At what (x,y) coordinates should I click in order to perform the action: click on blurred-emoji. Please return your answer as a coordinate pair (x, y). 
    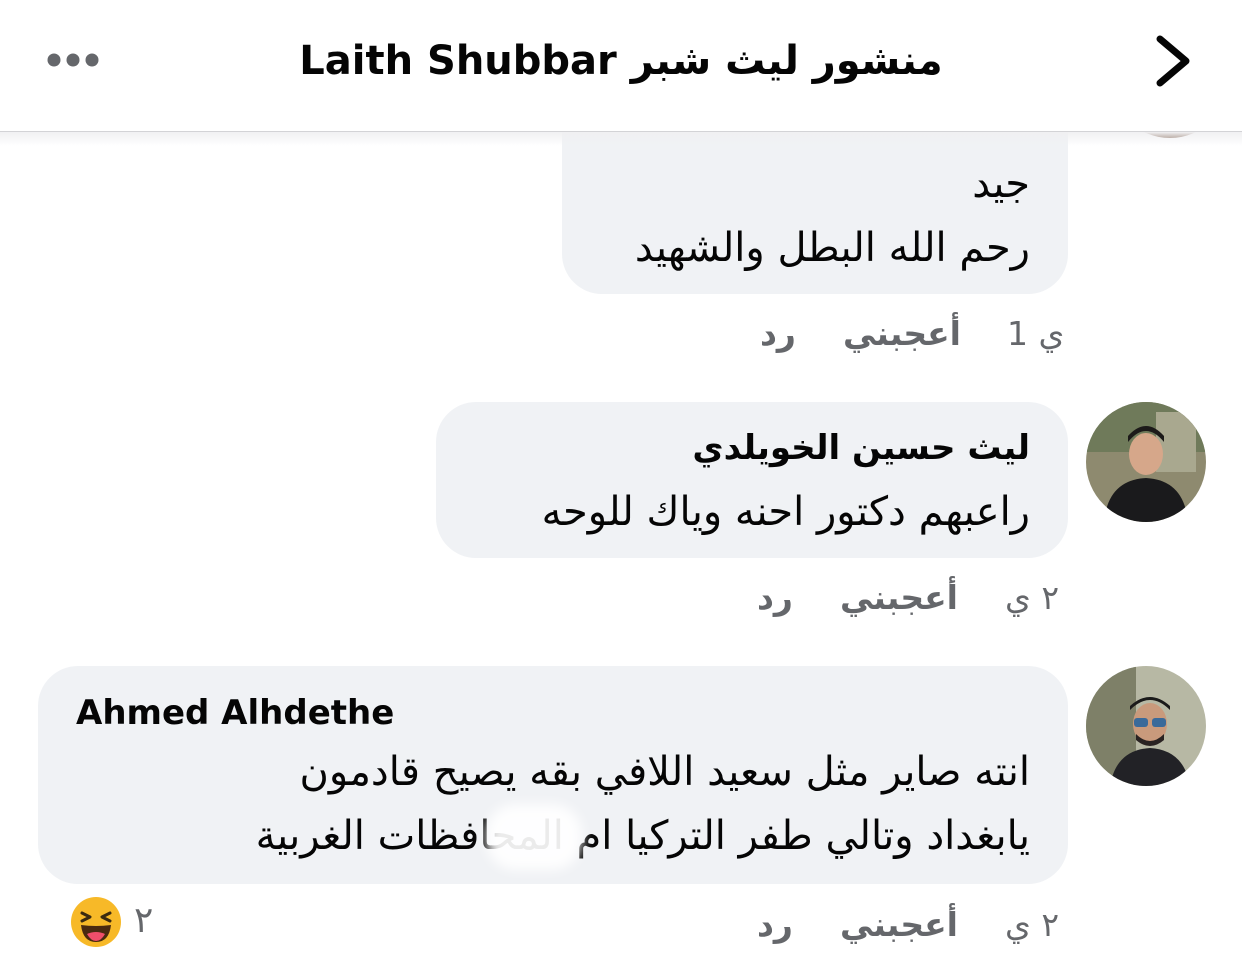
    Looking at the image, I should click on (534, 837).